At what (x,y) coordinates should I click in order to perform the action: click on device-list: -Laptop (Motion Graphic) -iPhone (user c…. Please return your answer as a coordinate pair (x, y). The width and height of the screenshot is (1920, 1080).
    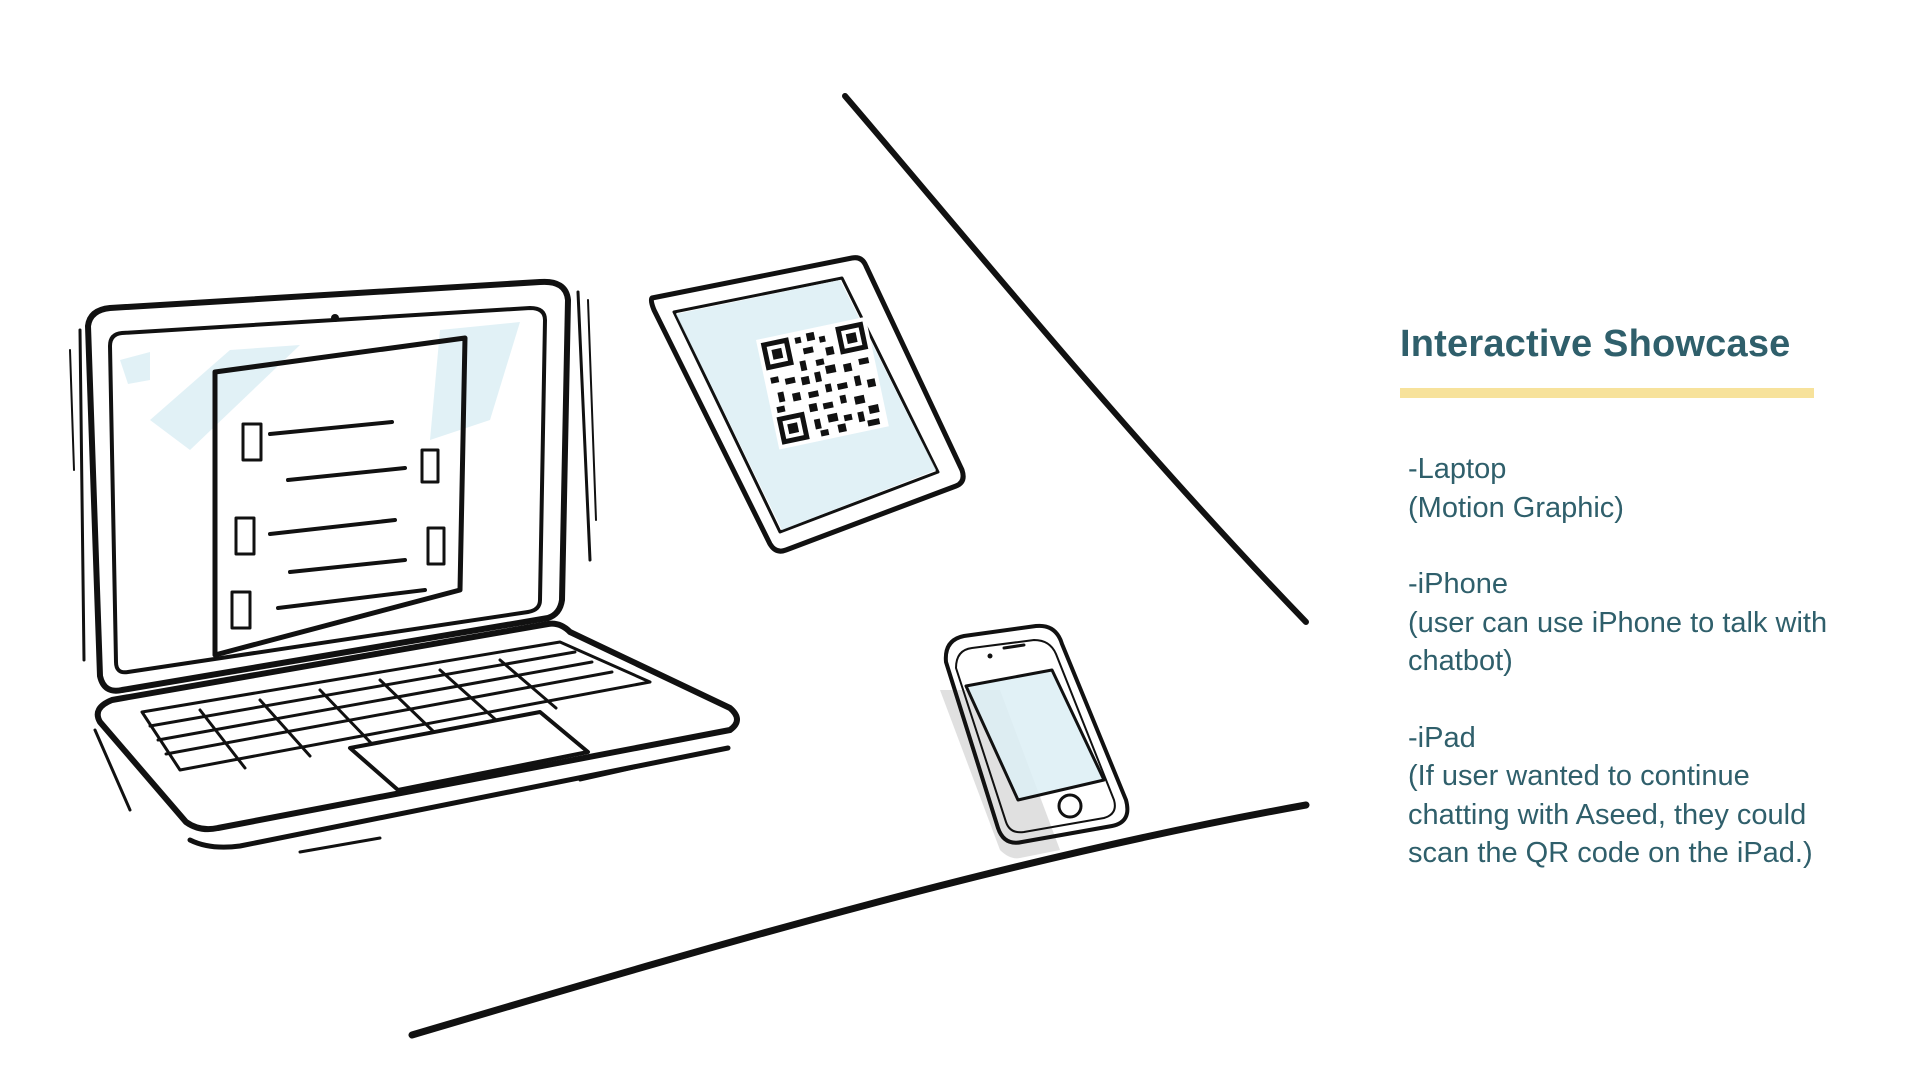
    Looking at the image, I should click on (1620, 661).